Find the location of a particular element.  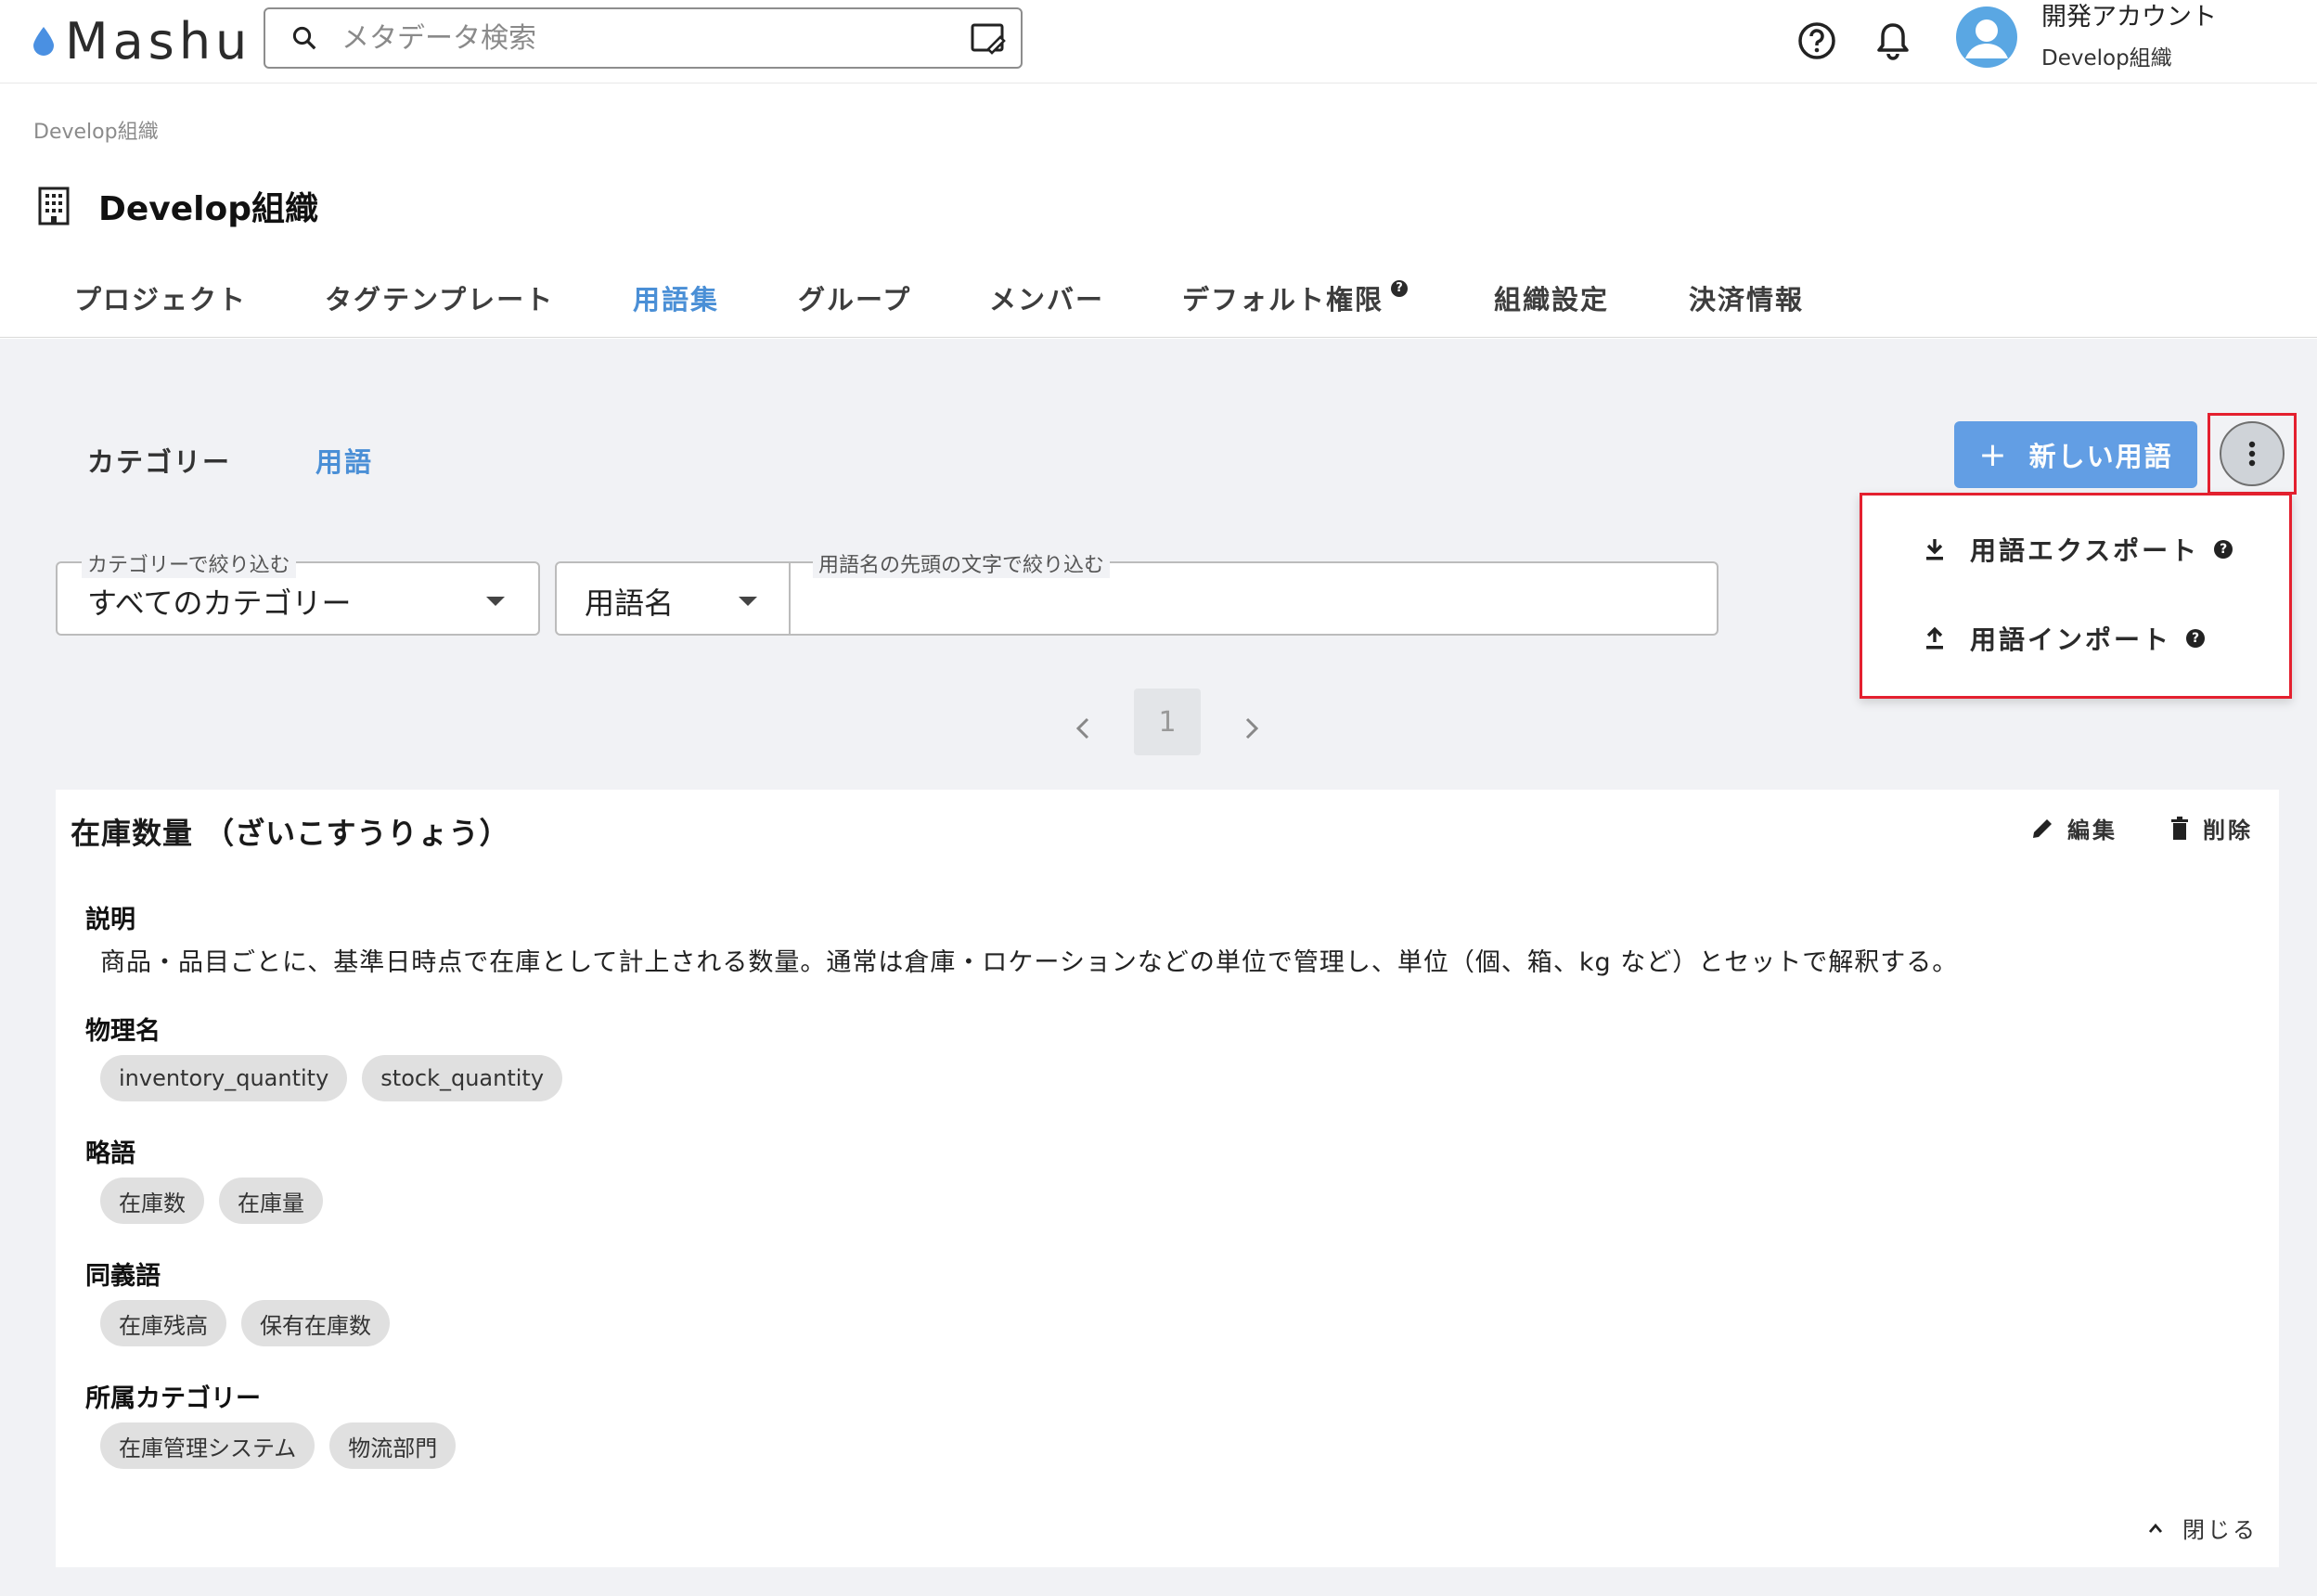

subtab-categories: カテゴリー is located at coordinates (159, 461).